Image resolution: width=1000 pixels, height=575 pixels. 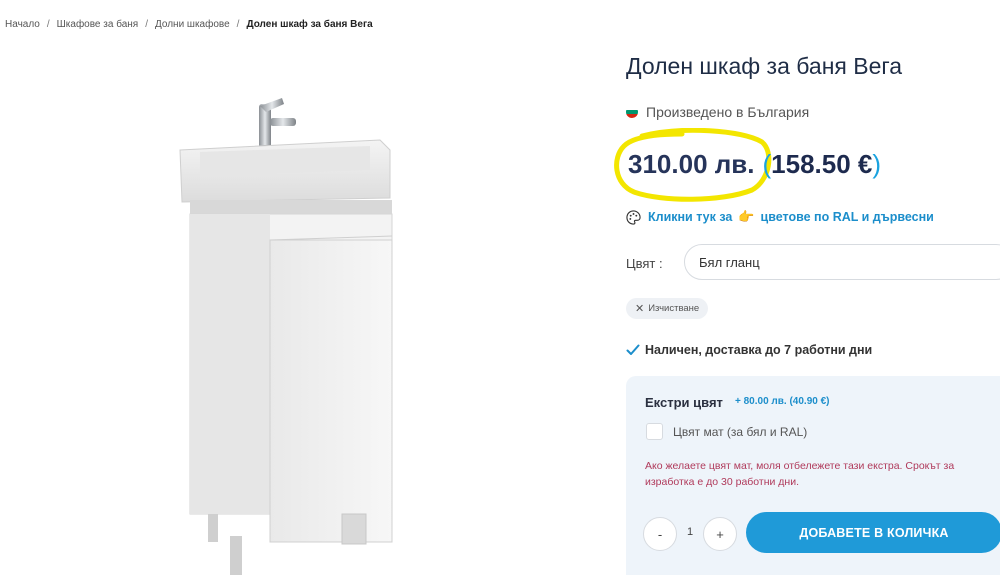 I want to click on price-paren-close: ), so click(x=877, y=164).